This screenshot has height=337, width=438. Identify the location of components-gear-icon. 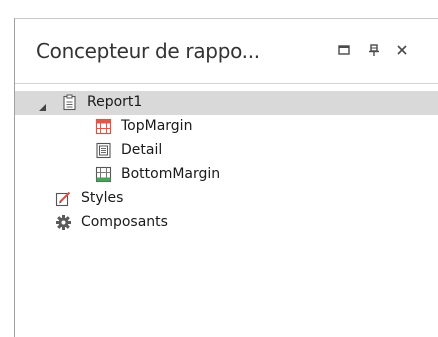
(63, 222).